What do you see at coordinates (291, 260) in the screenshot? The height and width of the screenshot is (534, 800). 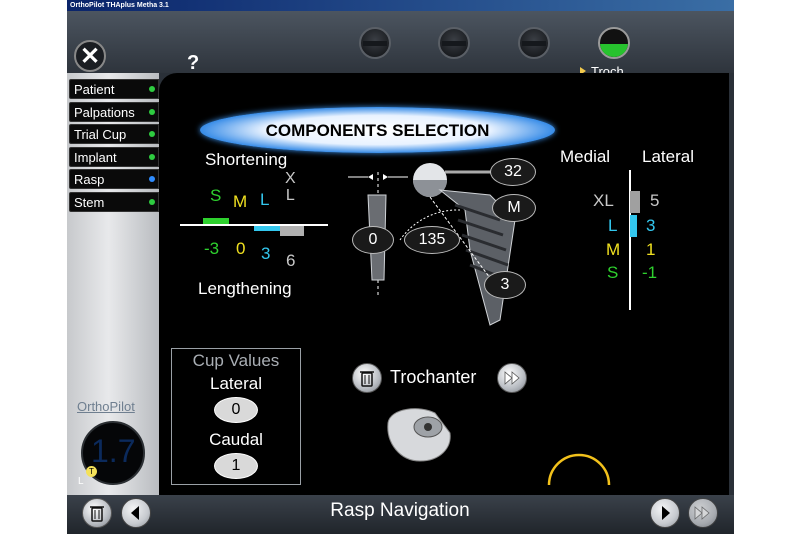 I see `size-xl-value: 6` at bounding box center [291, 260].